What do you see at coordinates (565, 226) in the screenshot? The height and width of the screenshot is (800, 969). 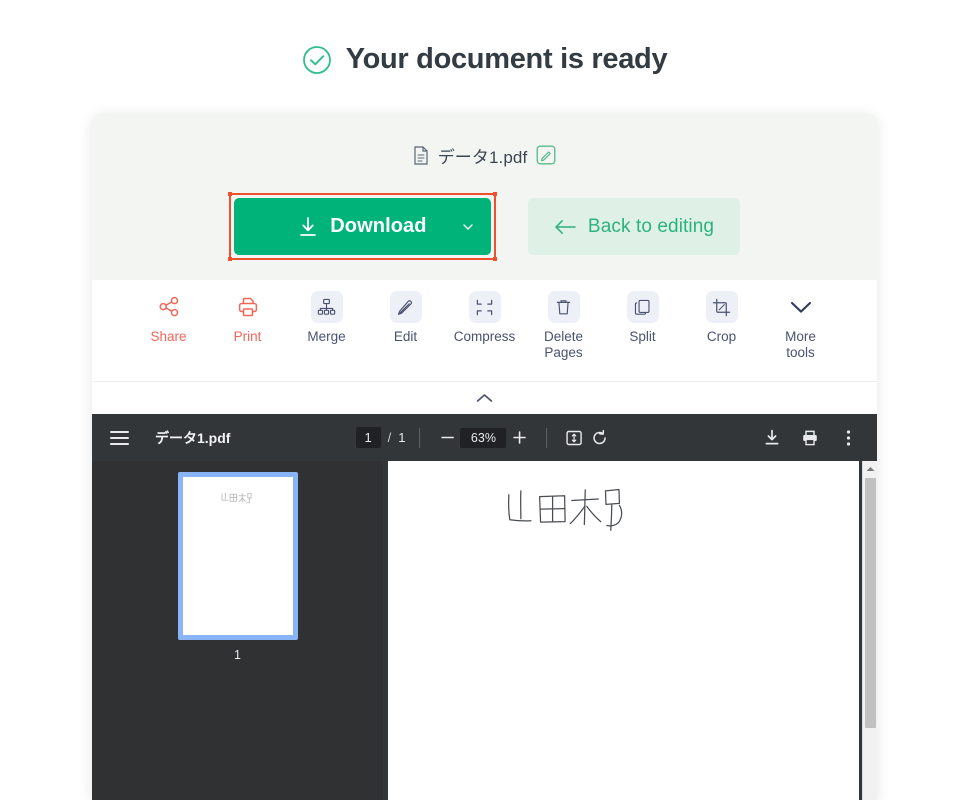 I see `arrow-left-icon` at bounding box center [565, 226].